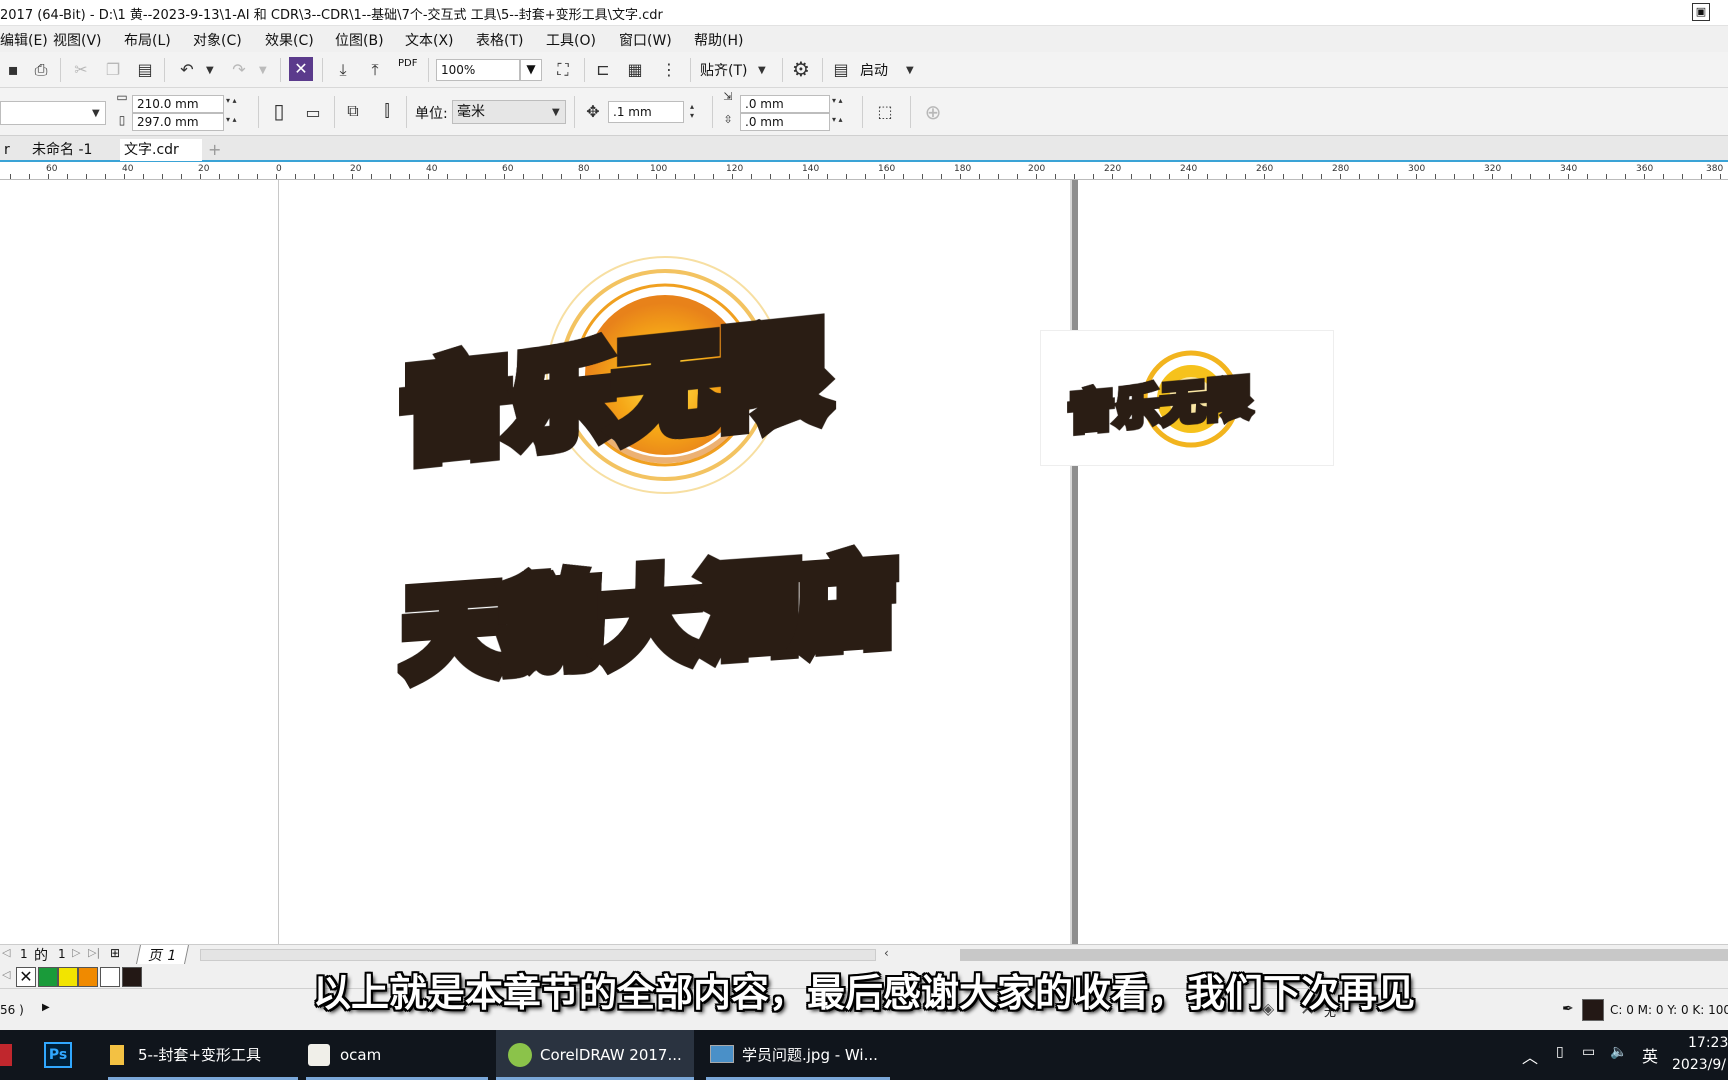 This screenshot has height=1080, width=1728. I want to click on undo-dropdown-icon: ▼, so click(210, 70).